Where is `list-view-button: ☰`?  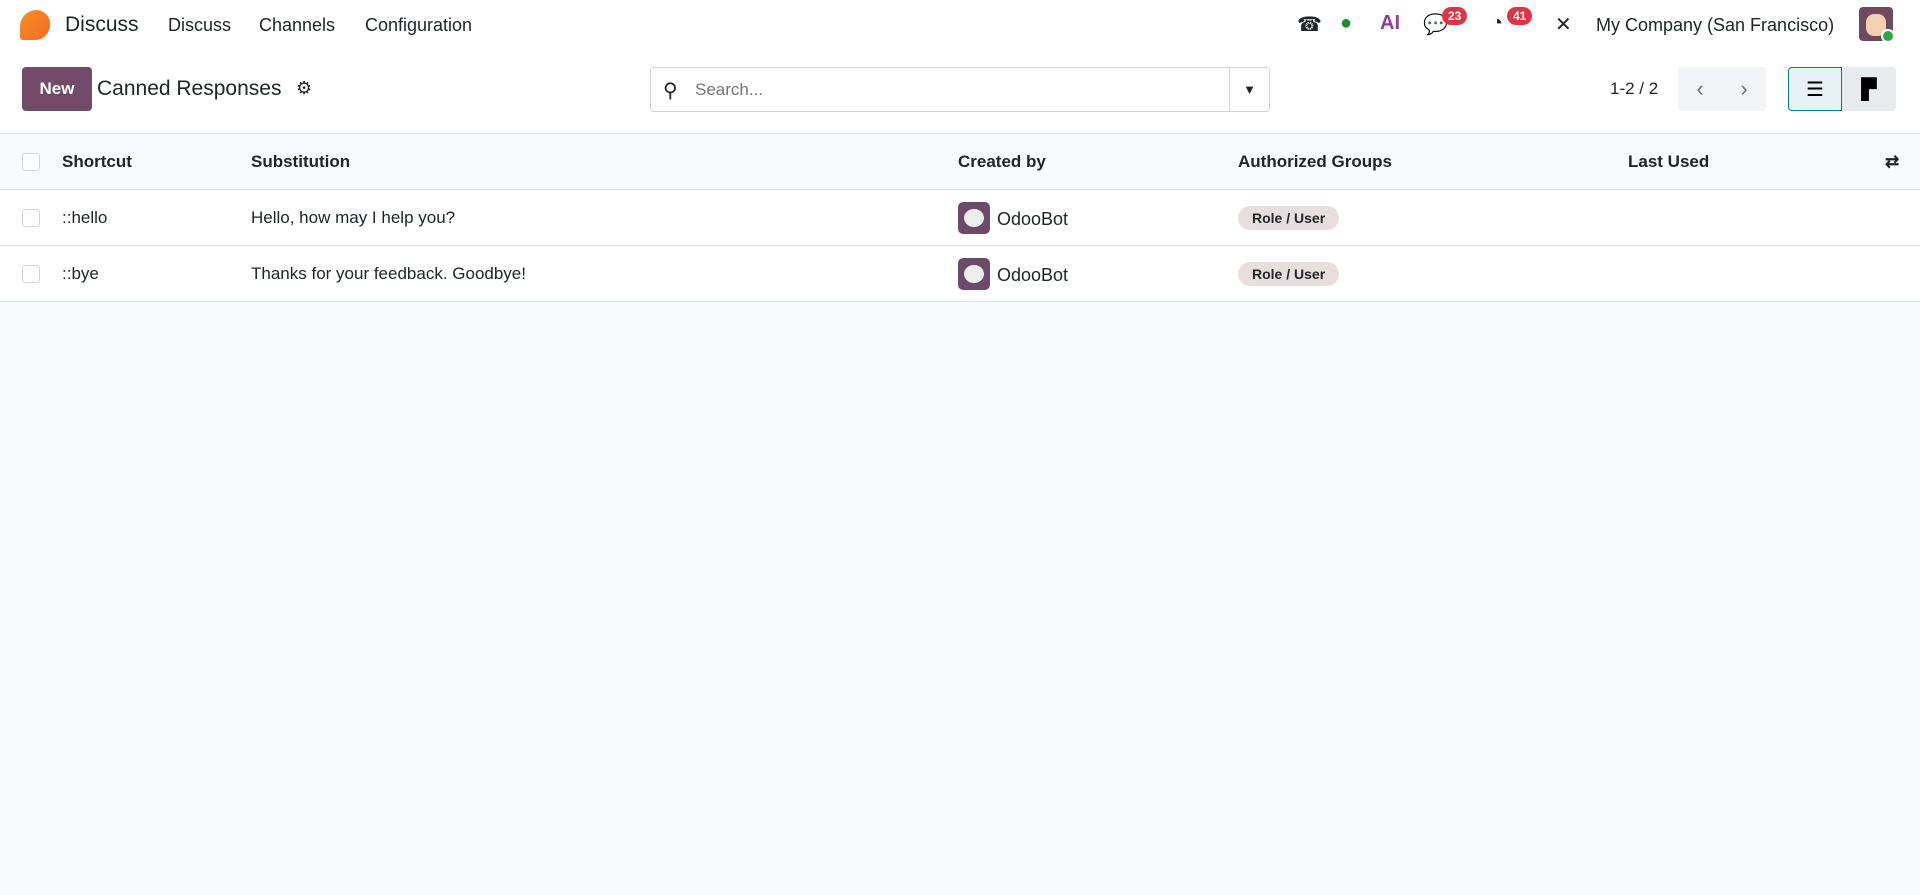
list-view-button: ☰ is located at coordinates (1815, 89).